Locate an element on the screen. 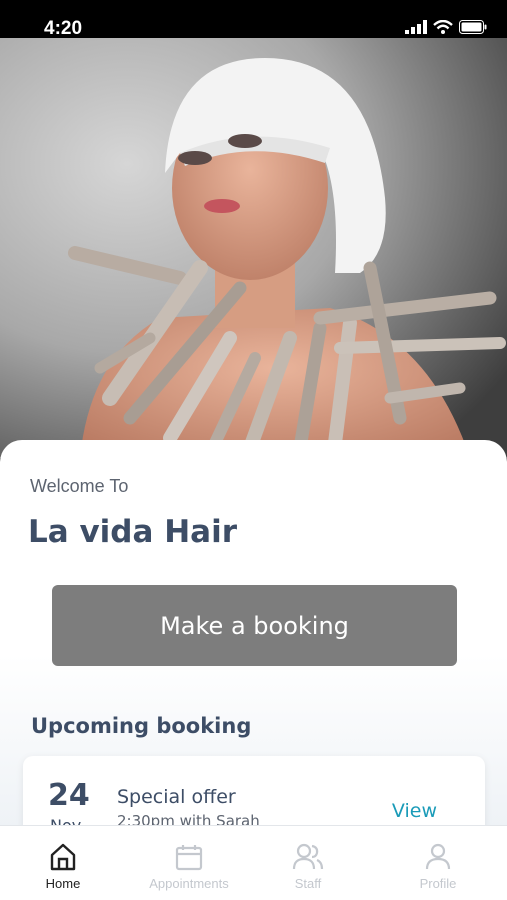  wifi-icon is located at coordinates (443, 27).